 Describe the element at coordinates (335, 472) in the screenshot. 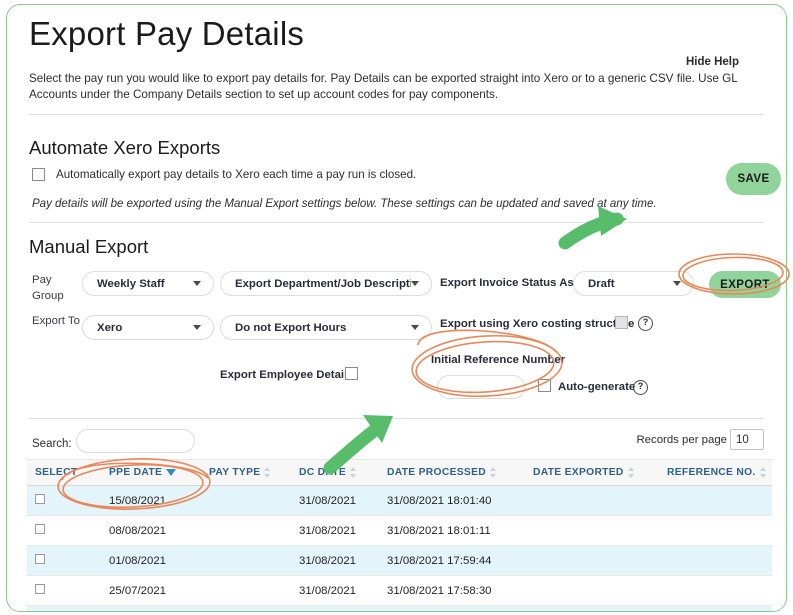

I see `column-header-dc-date: DC DATE` at that location.